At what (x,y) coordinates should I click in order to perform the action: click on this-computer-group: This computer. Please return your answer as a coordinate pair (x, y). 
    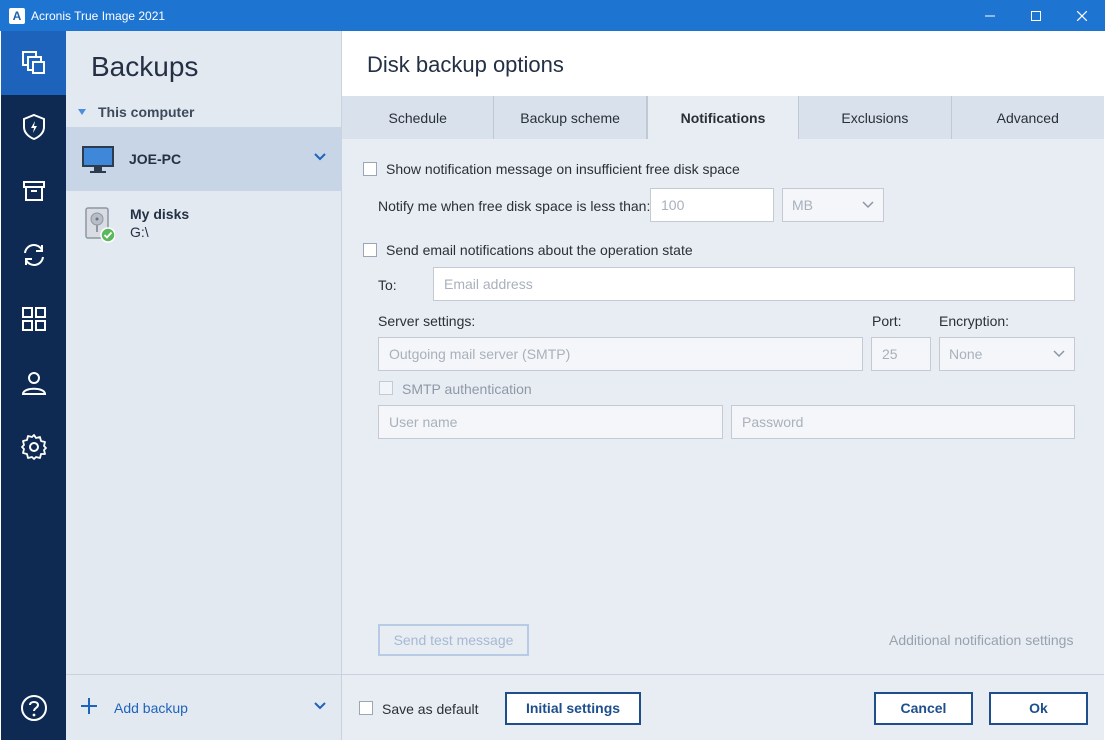
    Looking at the image, I should click on (136, 112).